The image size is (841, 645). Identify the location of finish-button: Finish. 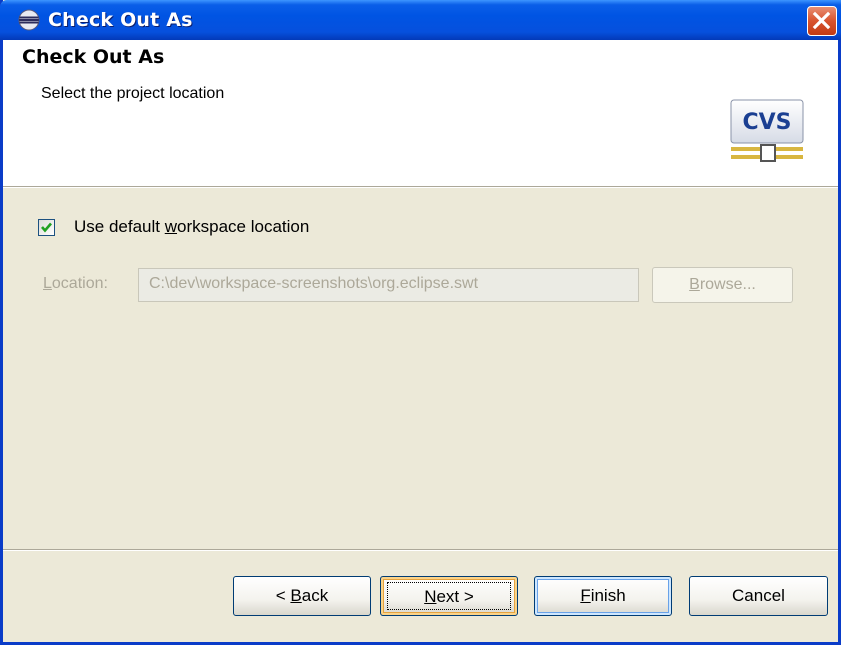
(603, 596).